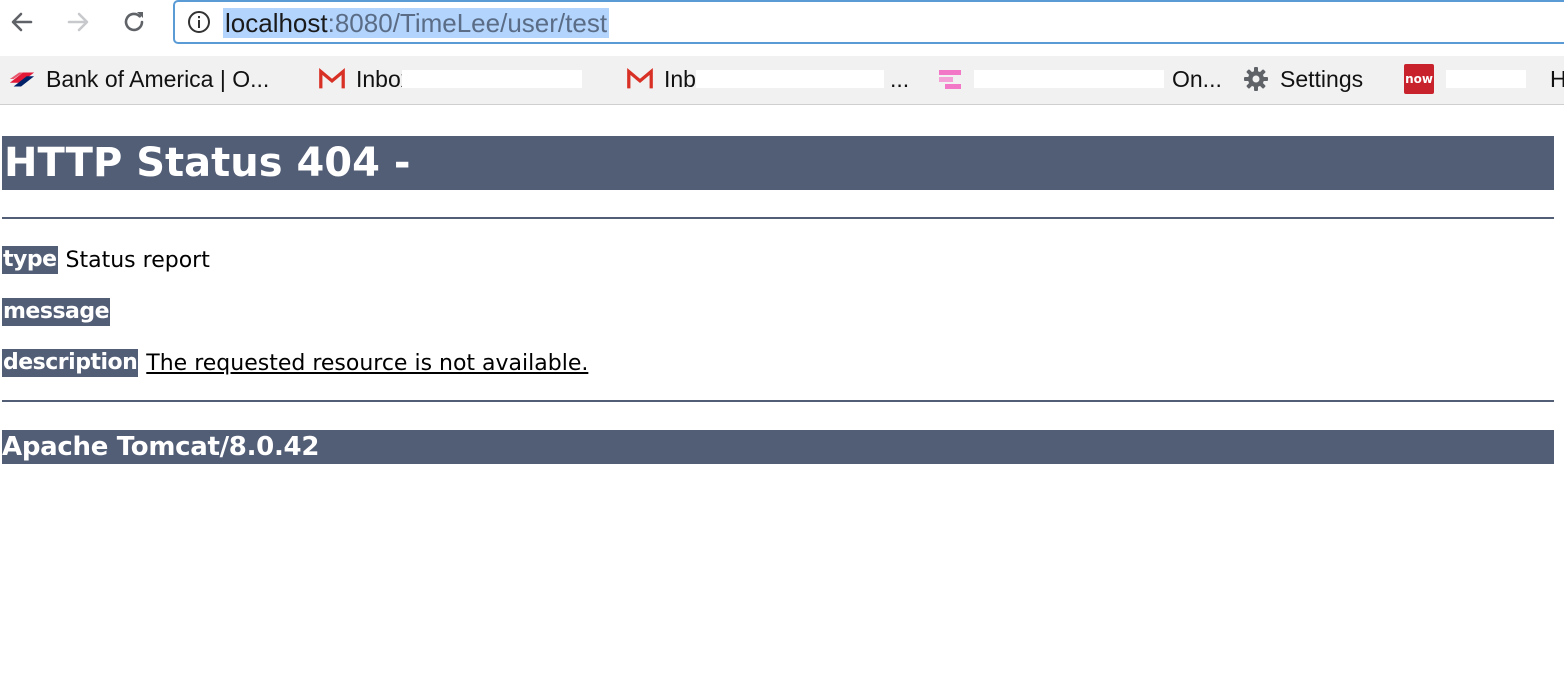  Describe the element at coordinates (1322, 78) in the screenshot. I see `bookmark-label: Settings` at that location.